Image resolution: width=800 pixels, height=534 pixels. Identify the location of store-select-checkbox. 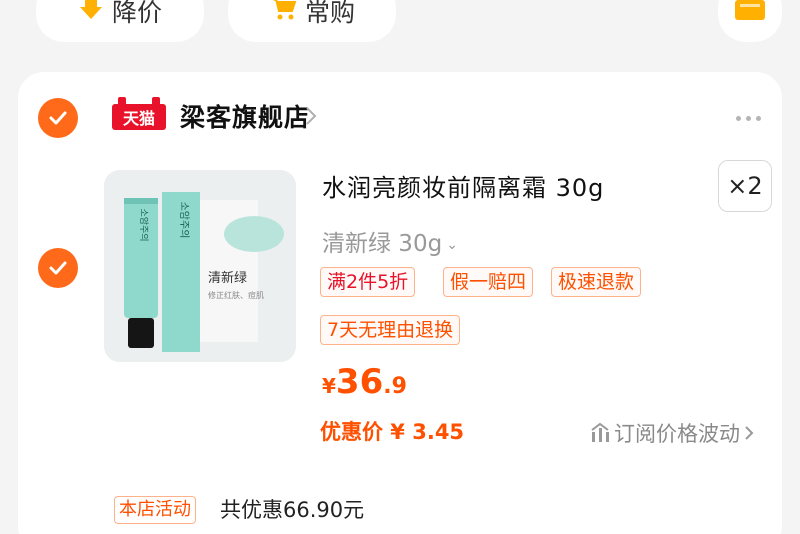
(58, 118).